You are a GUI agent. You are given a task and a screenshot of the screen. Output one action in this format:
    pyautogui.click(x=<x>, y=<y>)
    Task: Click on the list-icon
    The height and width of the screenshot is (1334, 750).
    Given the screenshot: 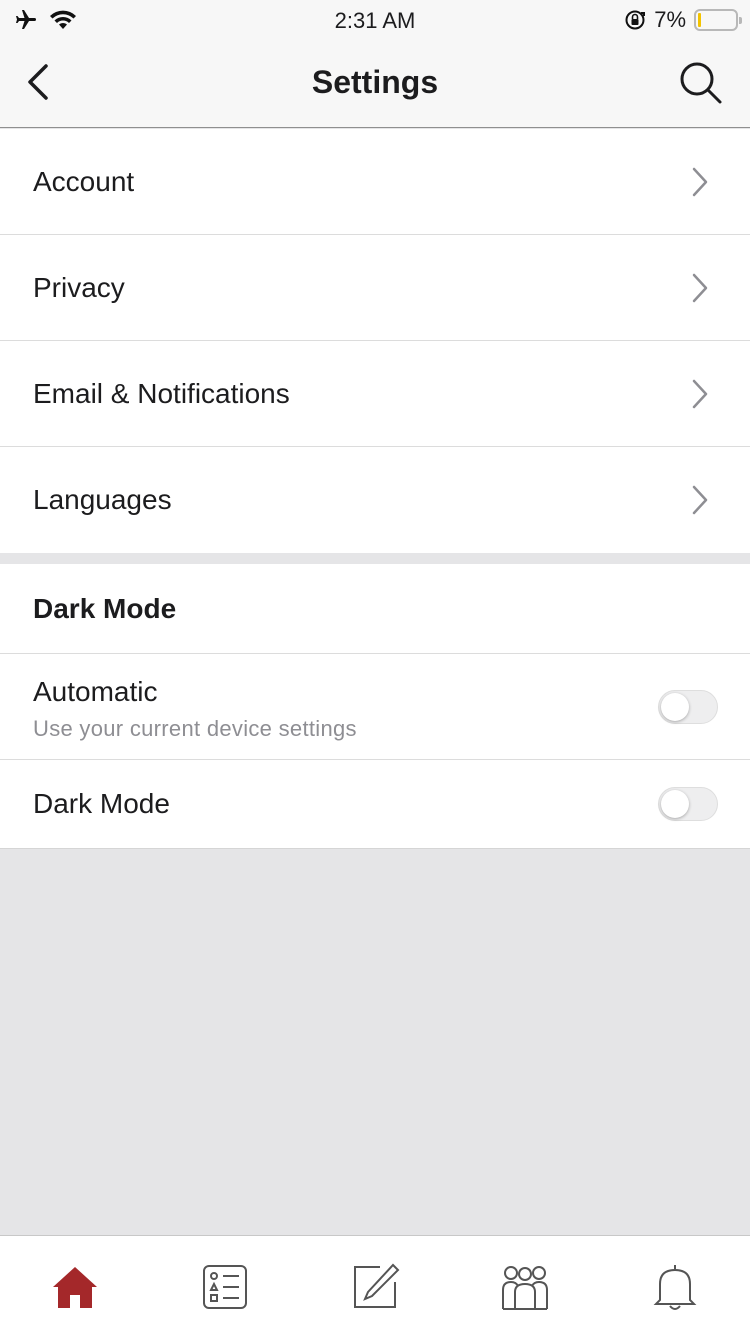 What is the action you would take?
    pyautogui.click(x=225, y=1287)
    